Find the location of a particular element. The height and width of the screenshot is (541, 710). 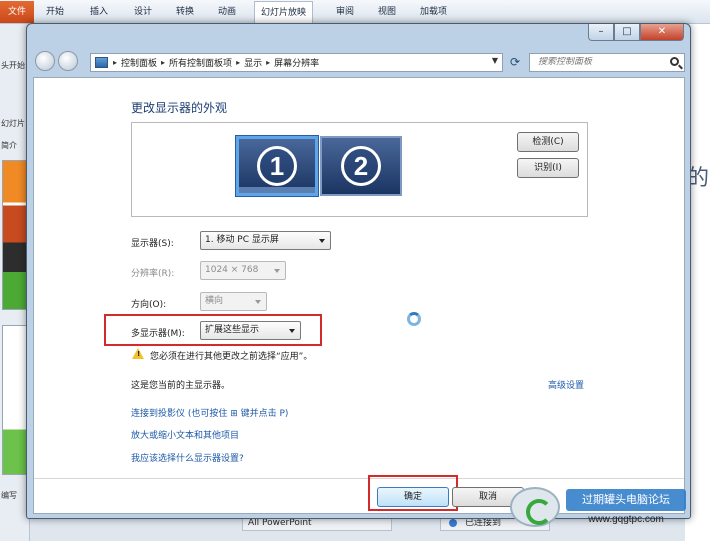

maximize-button: □ is located at coordinates (627, 32).